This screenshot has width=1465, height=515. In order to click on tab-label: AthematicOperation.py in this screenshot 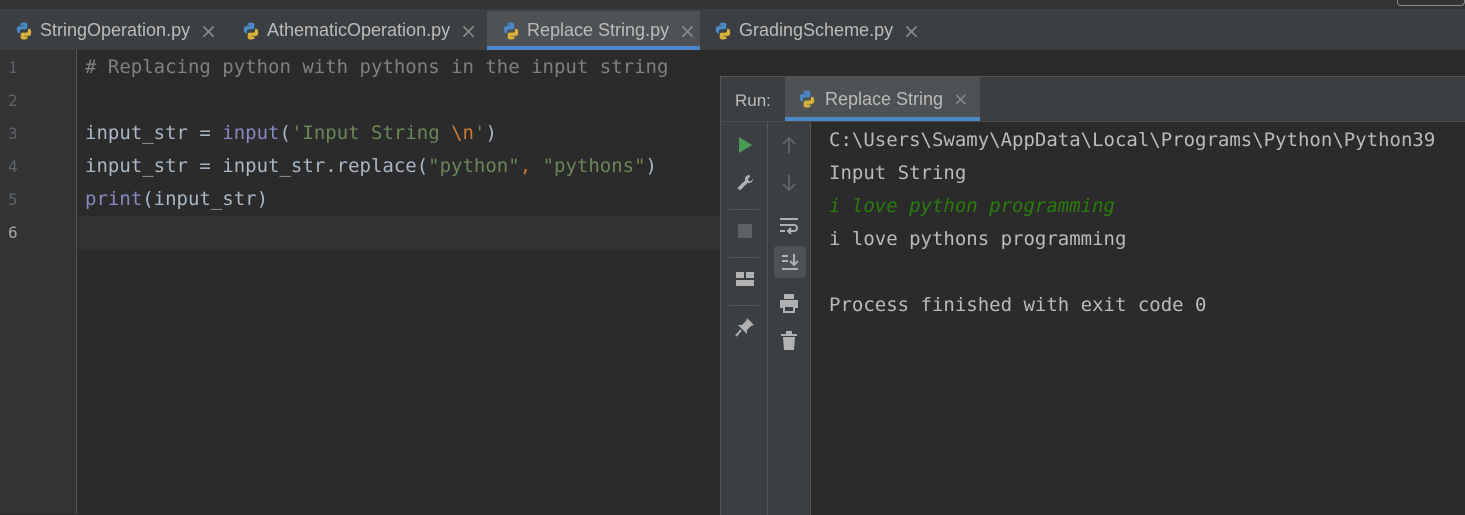, I will do `click(359, 30)`.